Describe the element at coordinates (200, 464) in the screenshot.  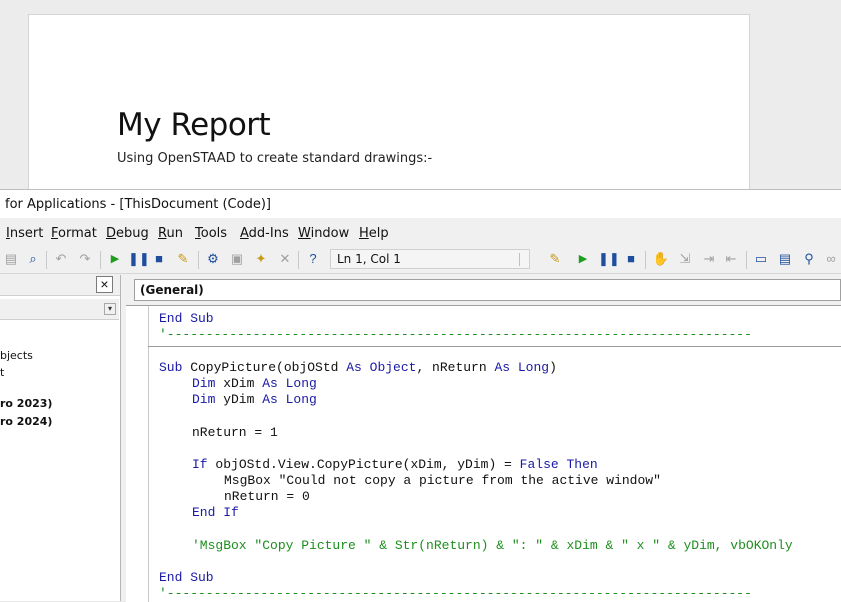
I see `keyword: If` at that location.